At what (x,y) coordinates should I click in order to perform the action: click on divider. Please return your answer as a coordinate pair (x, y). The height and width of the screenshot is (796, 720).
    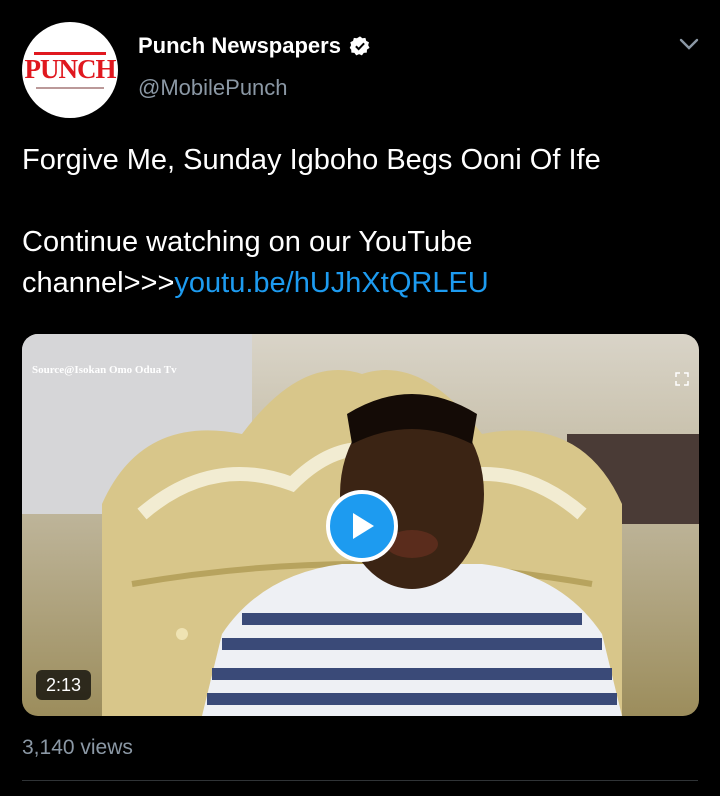
    Looking at the image, I should click on (360, 780).